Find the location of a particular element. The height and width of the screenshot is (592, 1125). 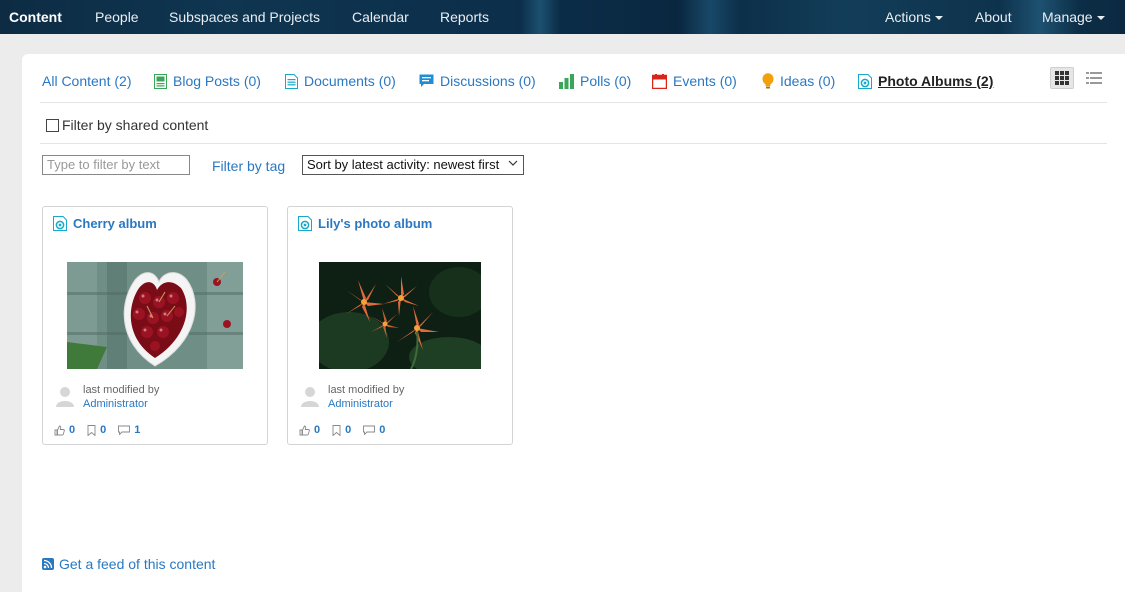

event-icon is located at coordinates (659, 81).